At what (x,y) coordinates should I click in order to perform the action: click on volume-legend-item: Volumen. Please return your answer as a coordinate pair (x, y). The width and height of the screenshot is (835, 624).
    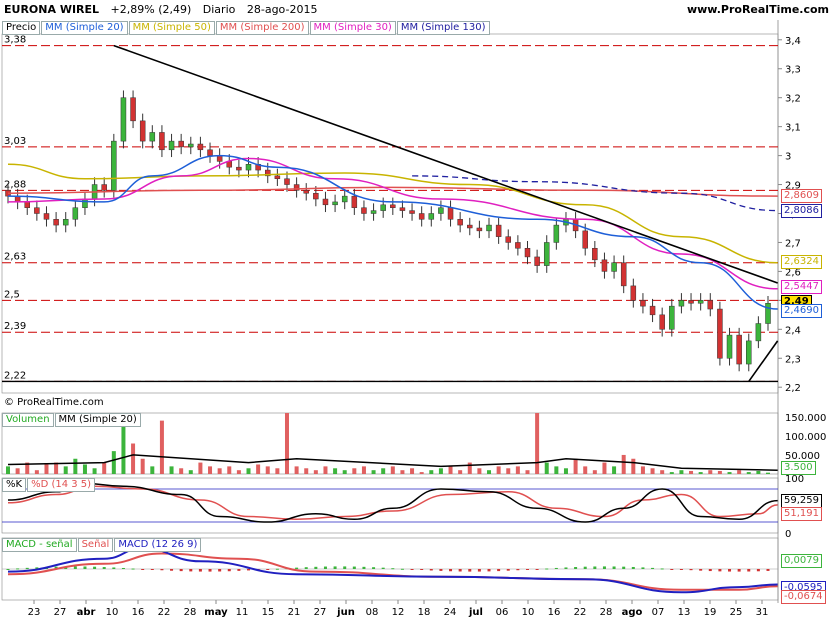
    Looking at the image, I should click on (28, 420).